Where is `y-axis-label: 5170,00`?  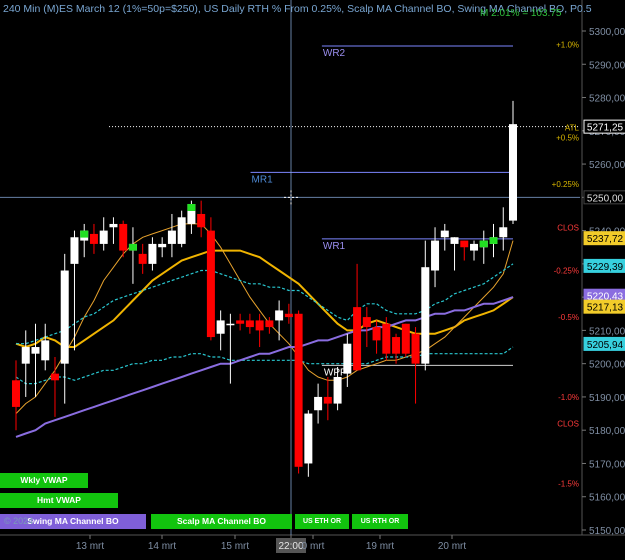 y-axis-label: 5170,00 is located at coordinates (607, 464).